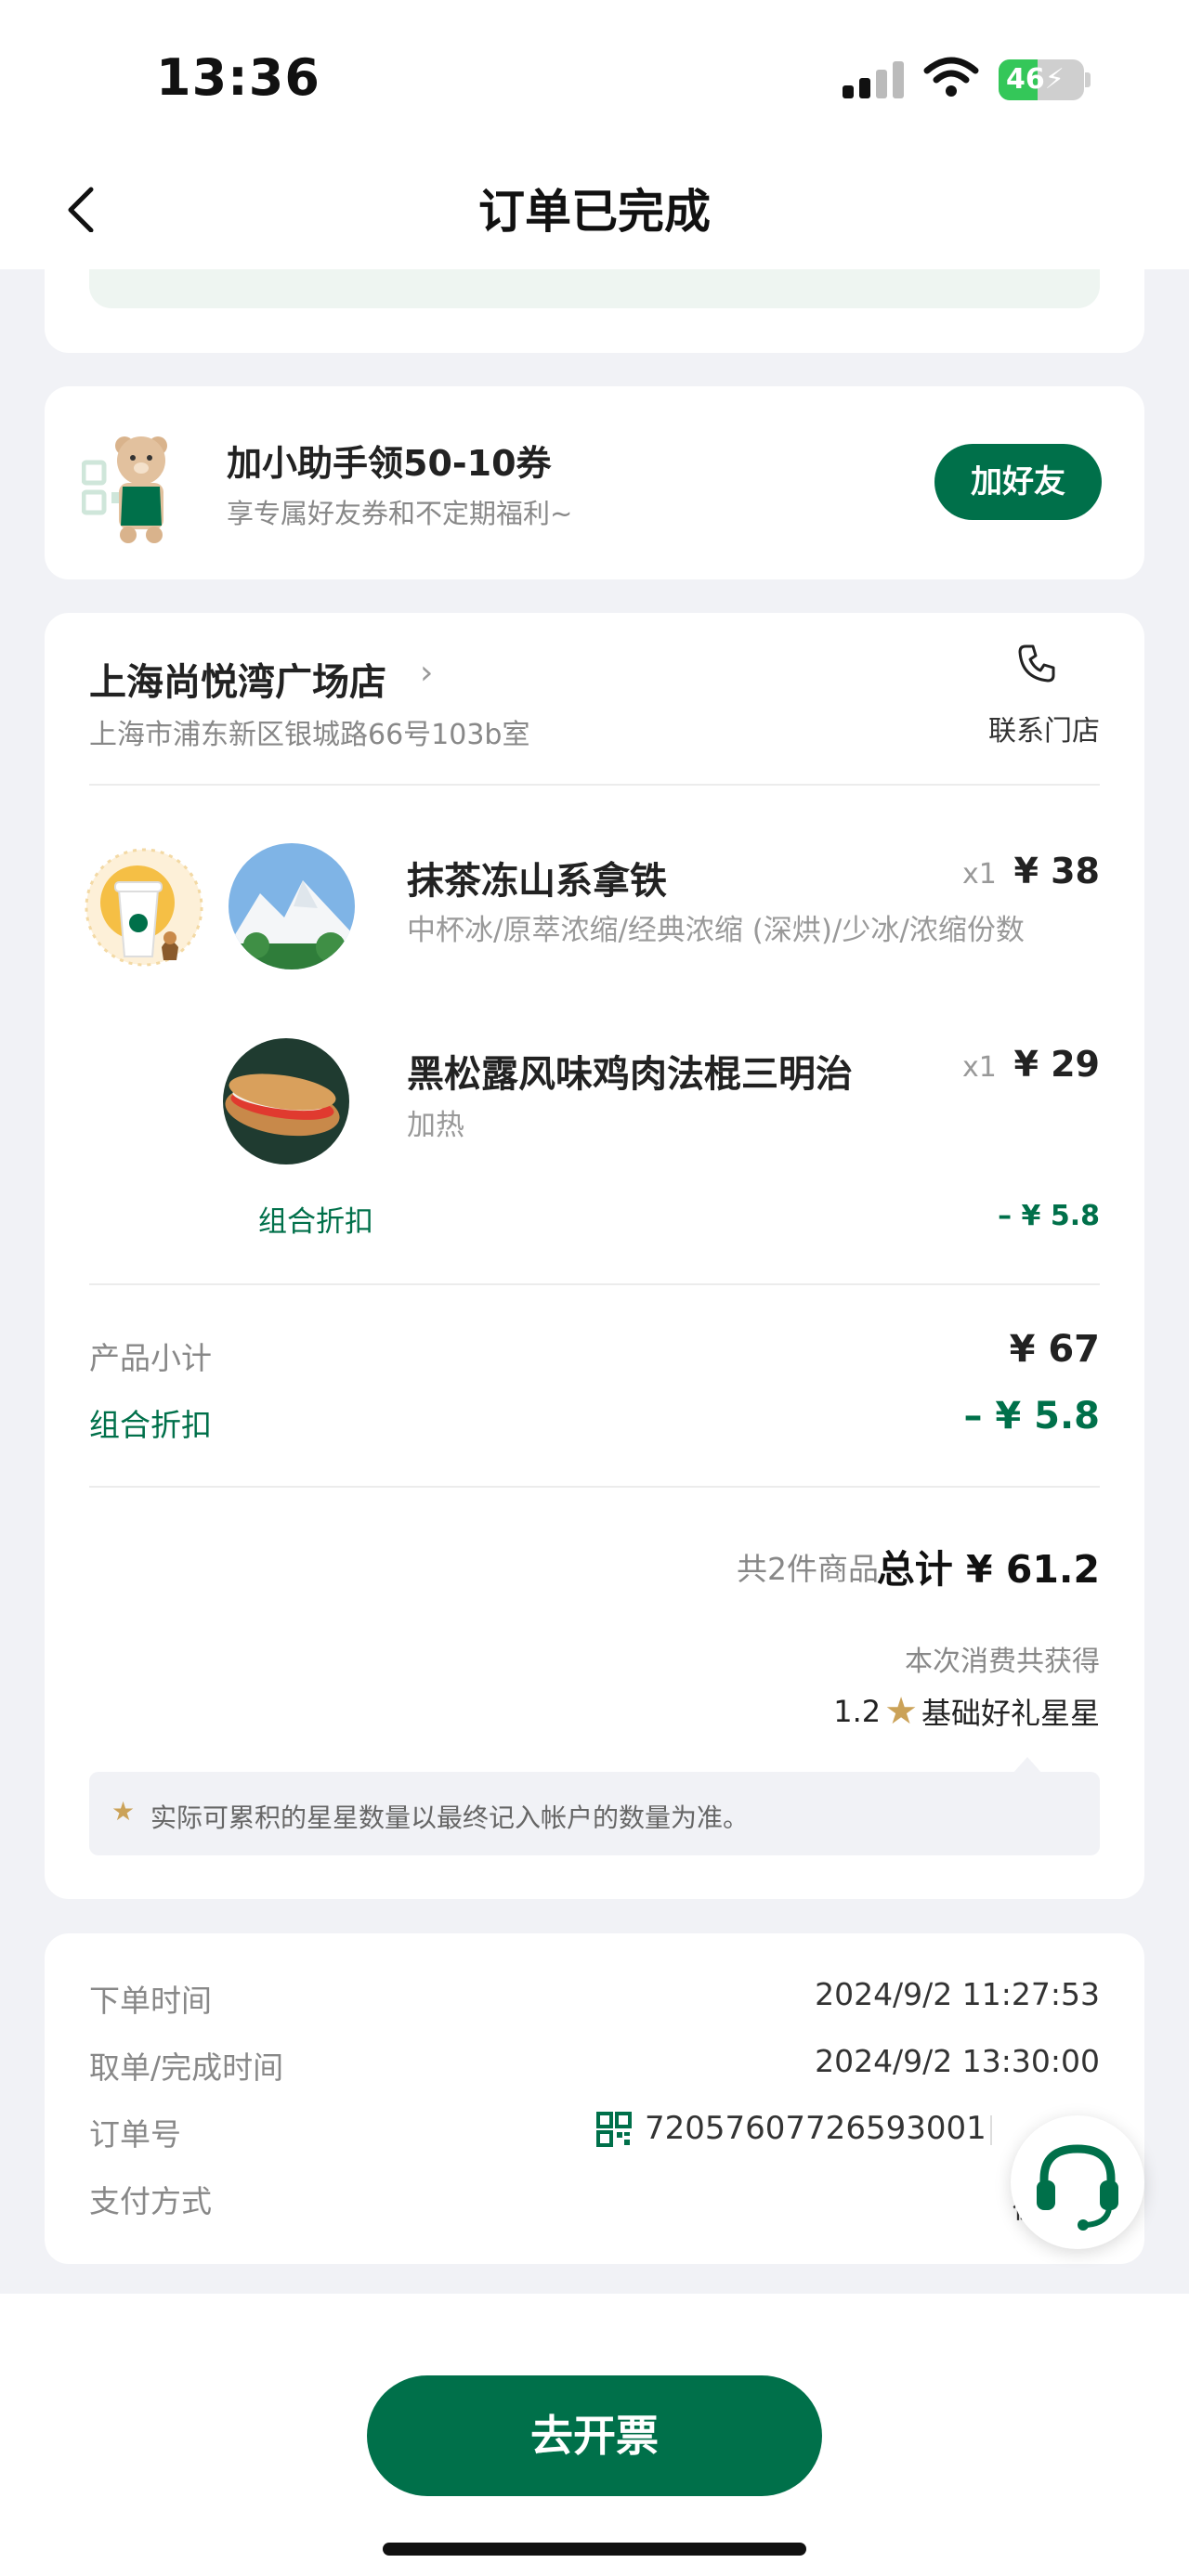 The width and height of the screenshot is (1189, 2576). I want to click on store-address: 上海市浦东新区银城路66号103b室, so click(310, 735).